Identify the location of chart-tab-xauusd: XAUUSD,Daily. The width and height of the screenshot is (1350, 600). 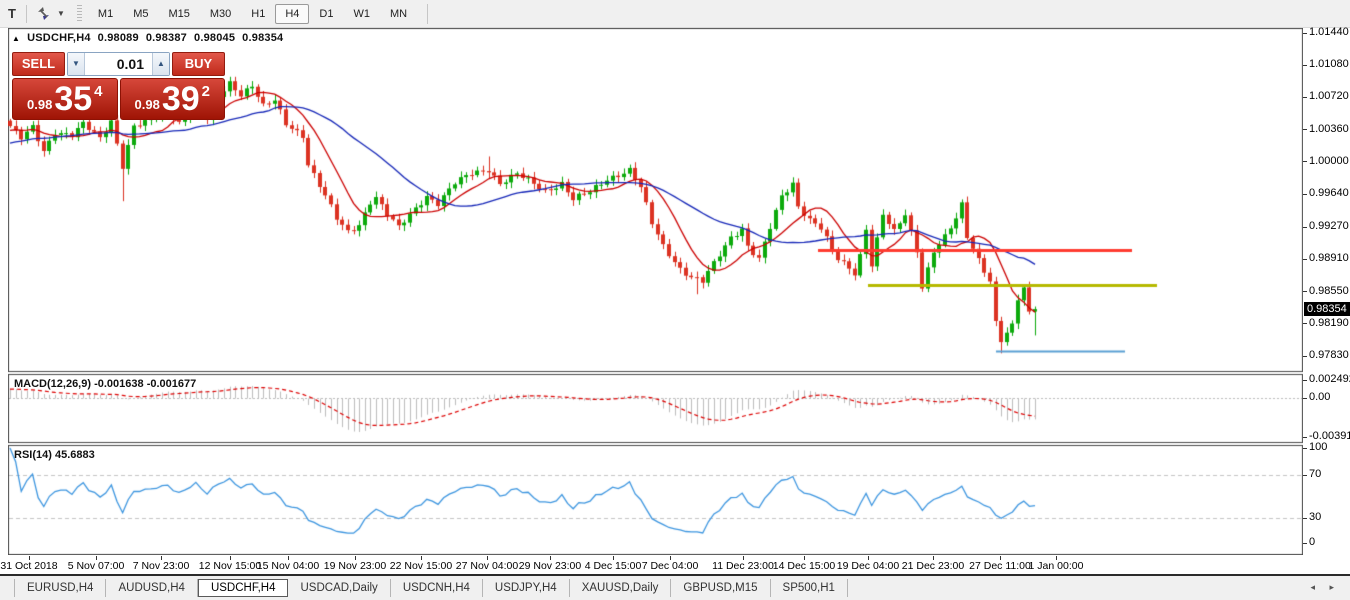
(621, 588).